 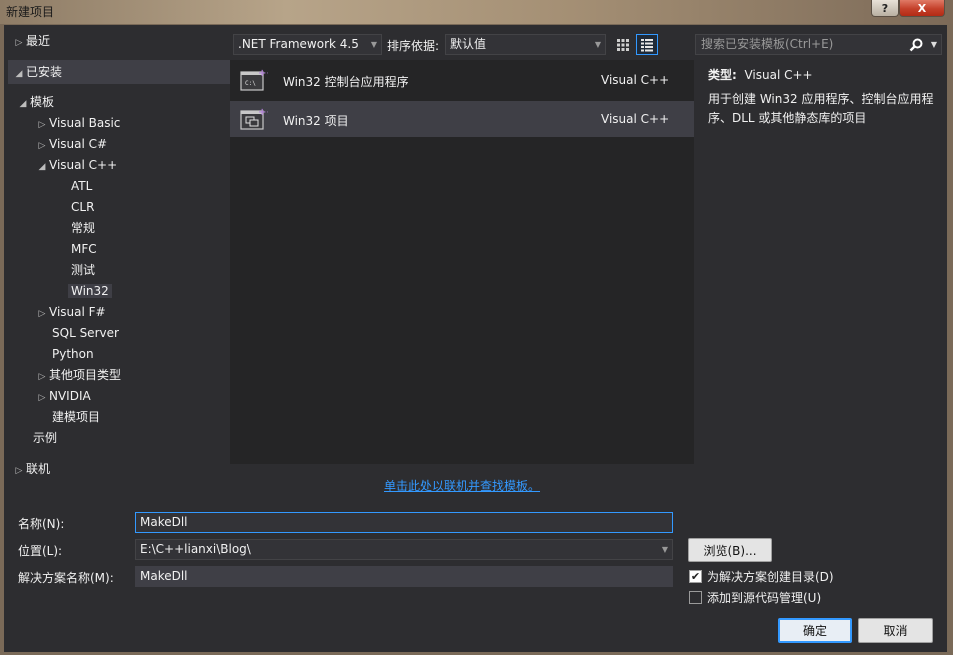 I want to click on tree-item-templates: ◢ 模板, so click(x=35, y=102).